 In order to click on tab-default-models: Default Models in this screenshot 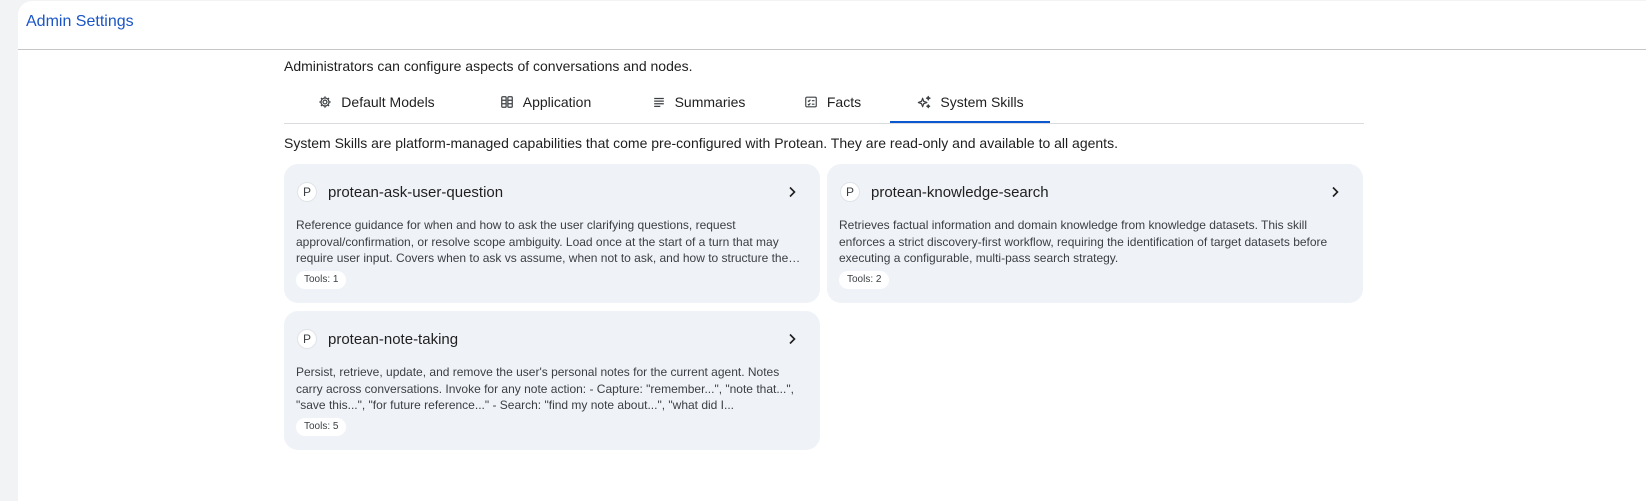, I will do `click(376, 102)`.